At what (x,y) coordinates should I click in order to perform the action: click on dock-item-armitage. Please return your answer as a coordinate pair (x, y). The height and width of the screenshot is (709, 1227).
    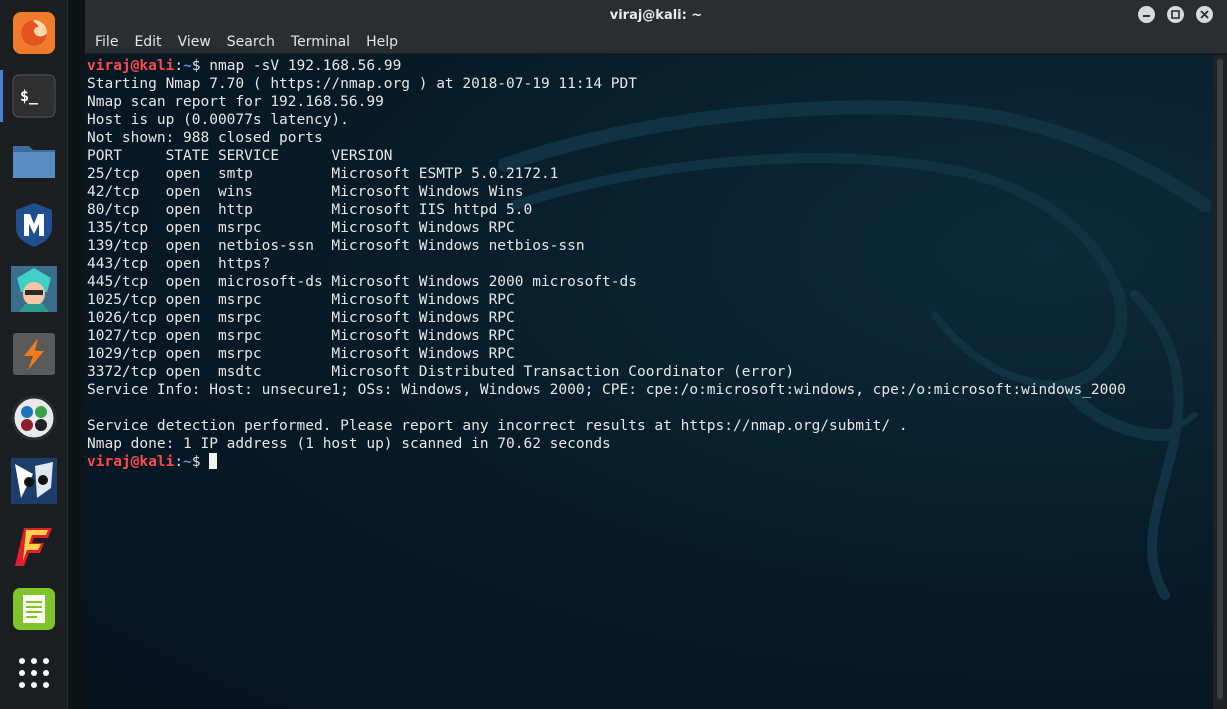
    Looking at the image, I should click on (33, 289).